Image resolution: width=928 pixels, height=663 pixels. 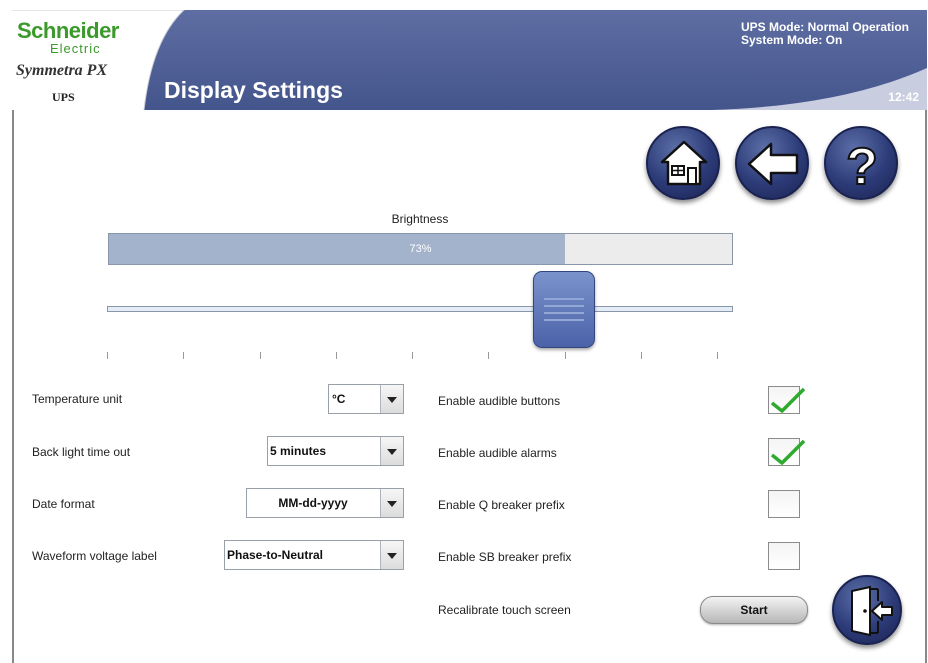 What do you see at coordinates (872, 611) in the screenshot?
I see `exit-door-icon` at bounding box center [872, 611].